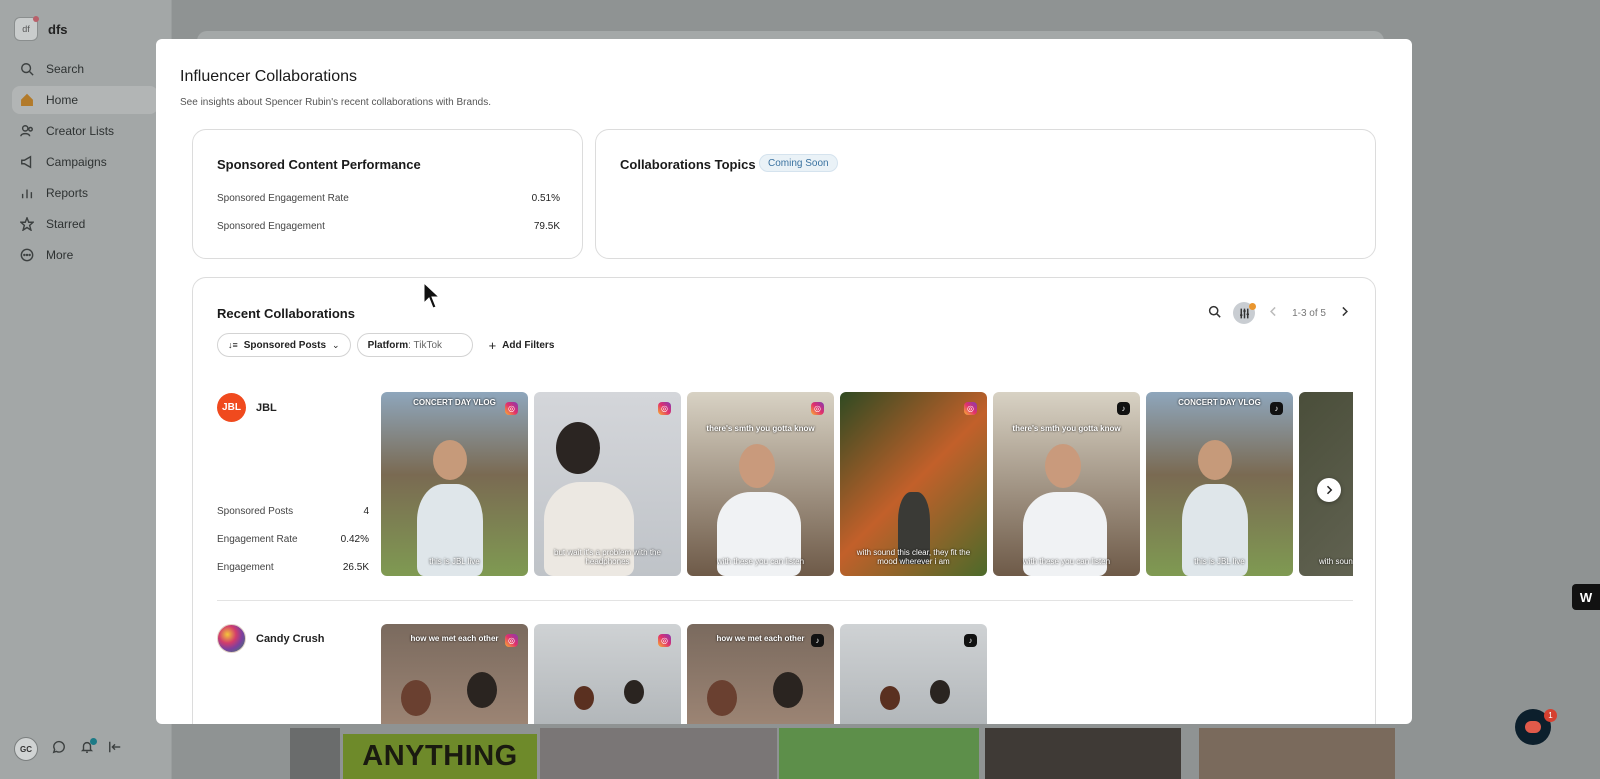  What do you see at coordinates (355, 567) in the screenshot?
I see `stat-value: 26.5K` at bounding box center [355, 567].